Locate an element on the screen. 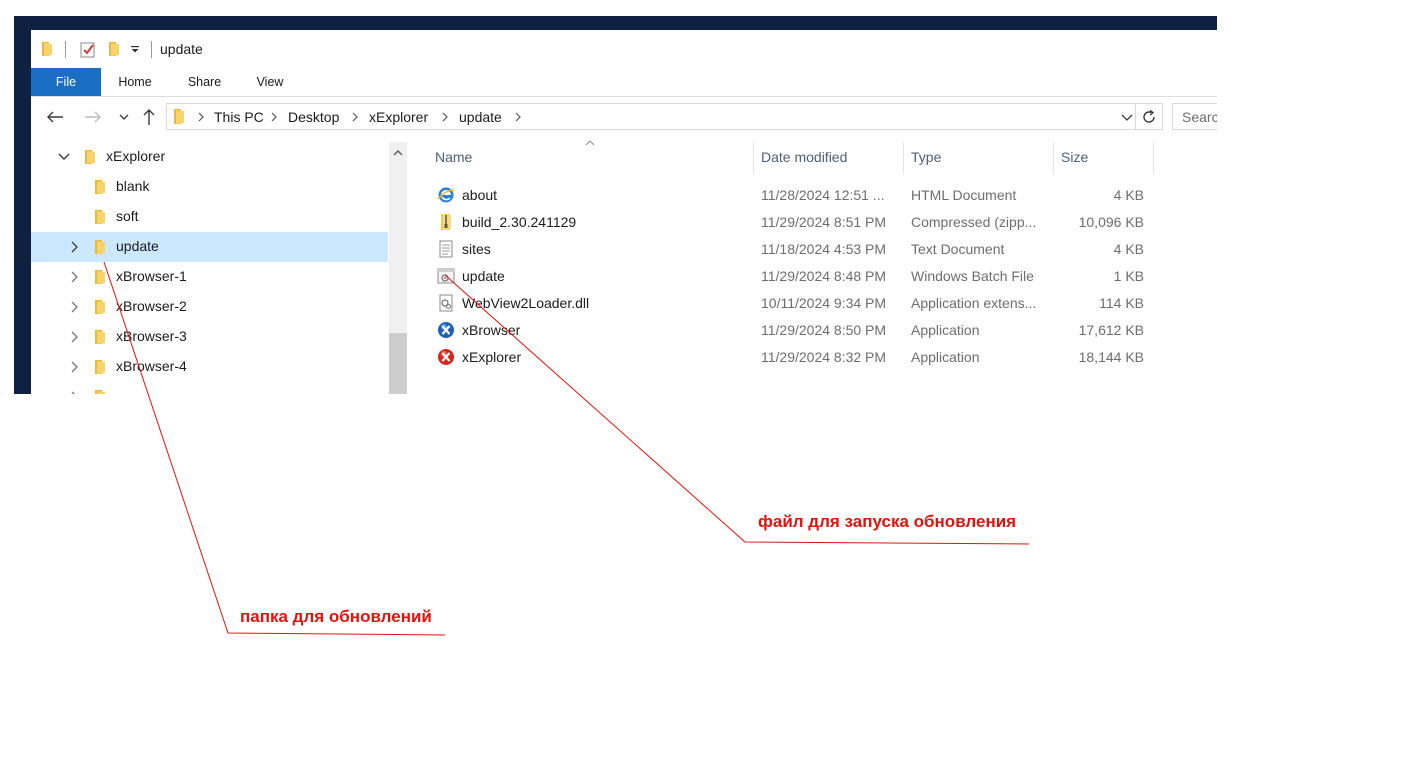 The height and width of the screenshot is (760, 1410). file-callout-line is located at coordinates (737, 409).